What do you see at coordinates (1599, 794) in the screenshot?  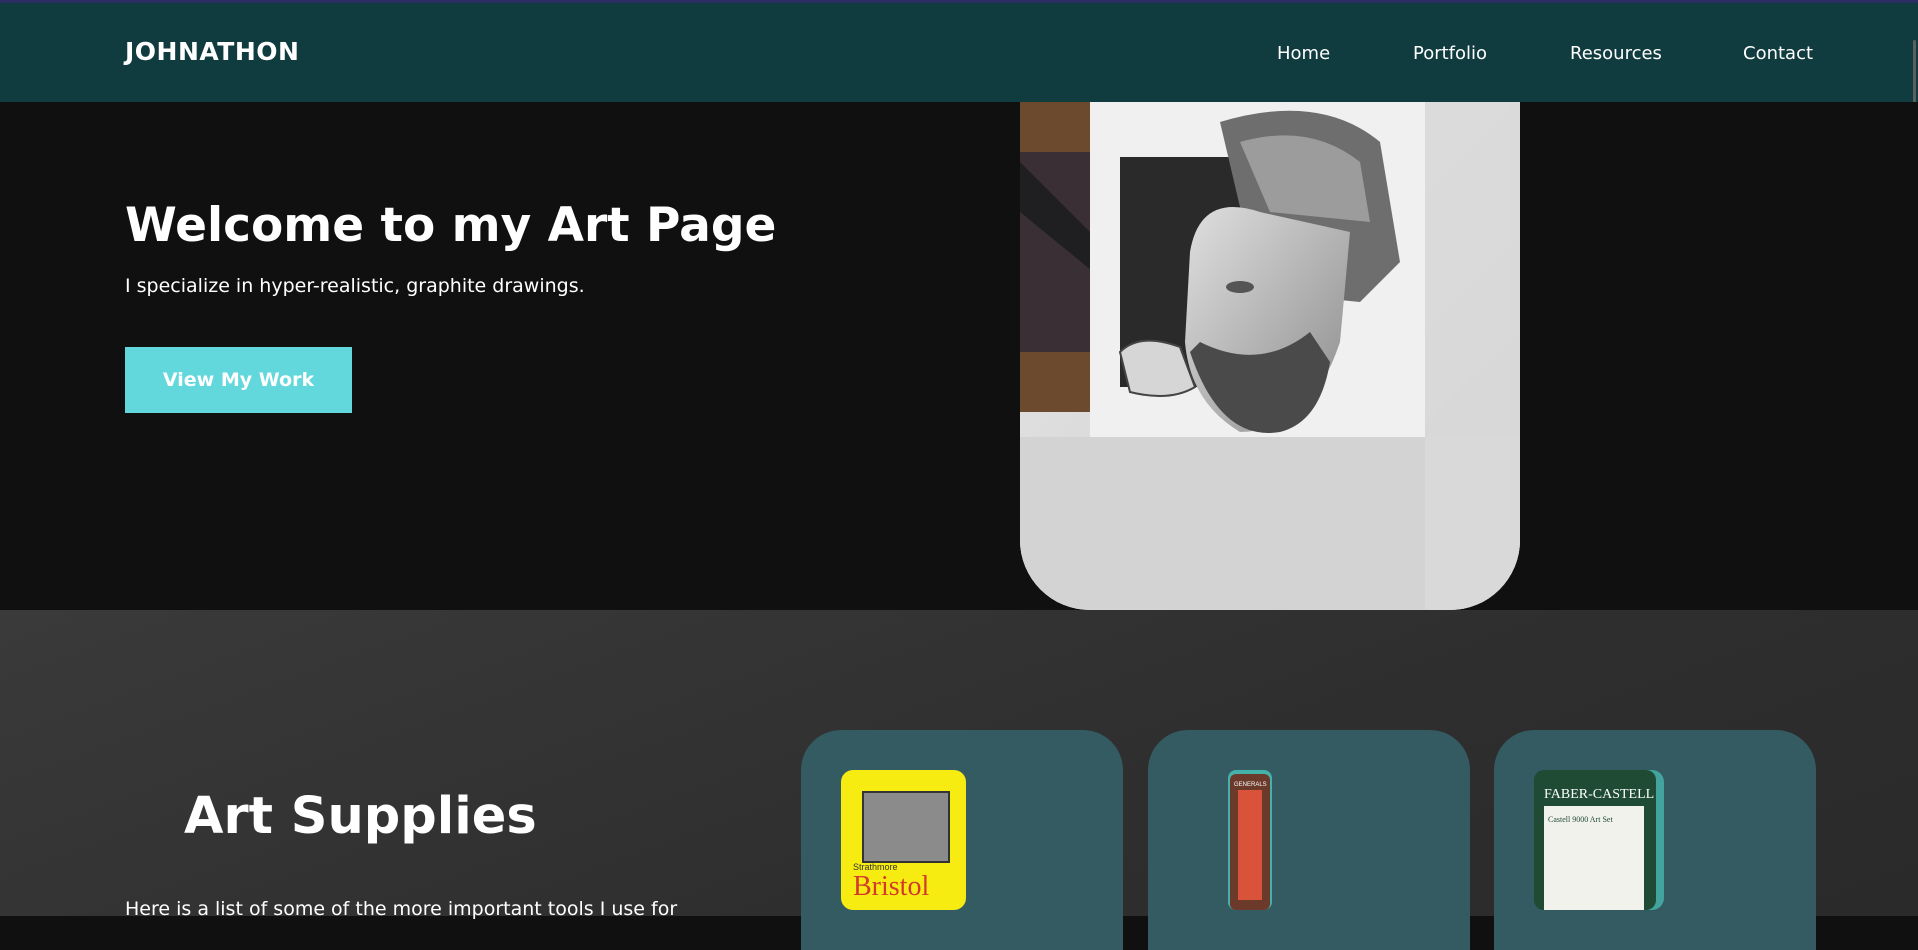 I see `faber-castell-label: FABER-CASTELL` at bounding box center [1599, 794].